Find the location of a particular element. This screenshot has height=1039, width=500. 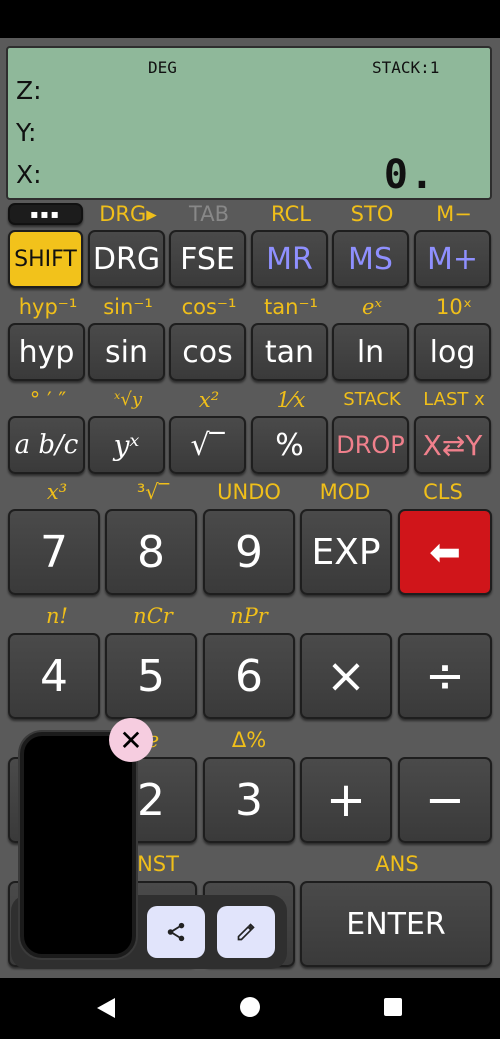

digit-6-button: 6 is located at coordinates (249, 676).